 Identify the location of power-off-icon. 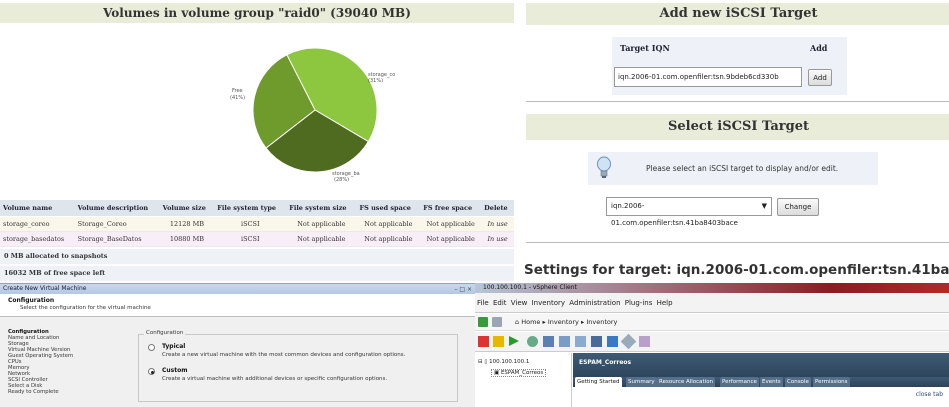
(483, 341).